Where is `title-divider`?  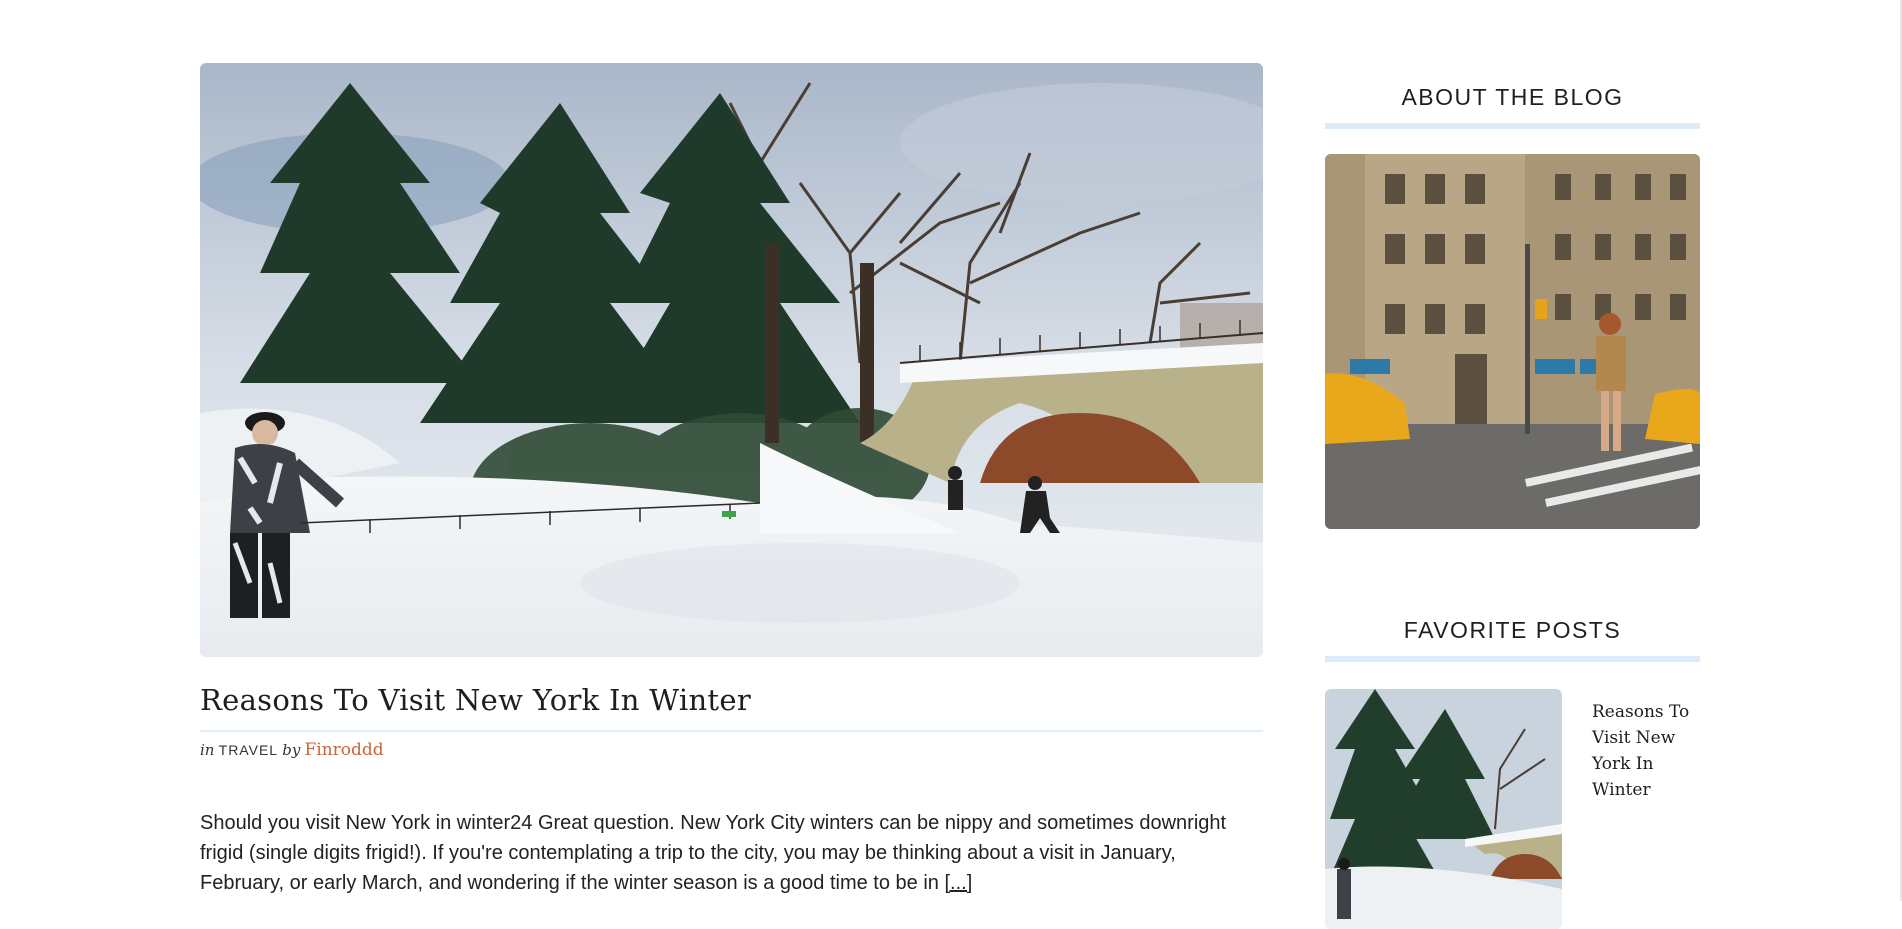 title-divider is located at coordinates (731, 730).